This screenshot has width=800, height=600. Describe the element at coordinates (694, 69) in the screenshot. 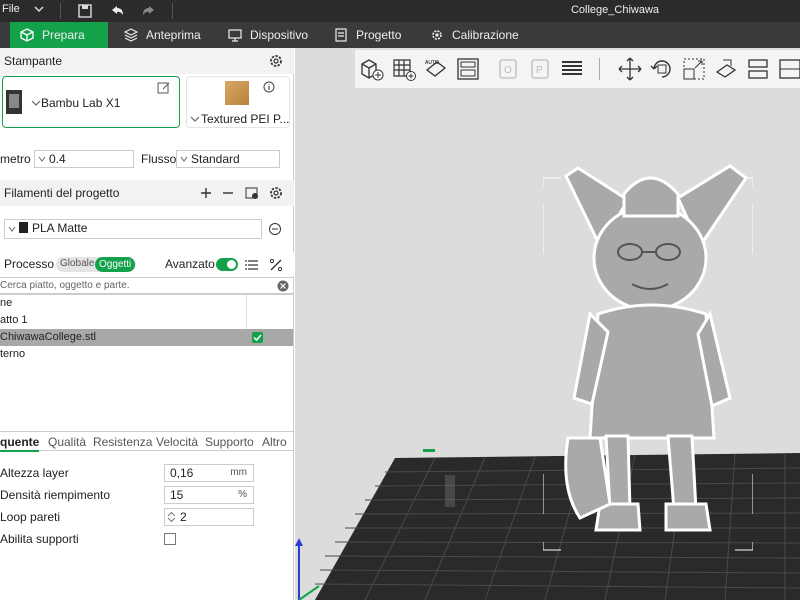

I see `scale-icon` at that location.